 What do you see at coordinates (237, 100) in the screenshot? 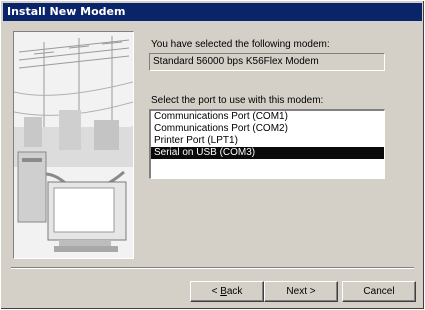
I see `port-select-label: Select the port to use with this modem:` at bounding box center [237, 100].